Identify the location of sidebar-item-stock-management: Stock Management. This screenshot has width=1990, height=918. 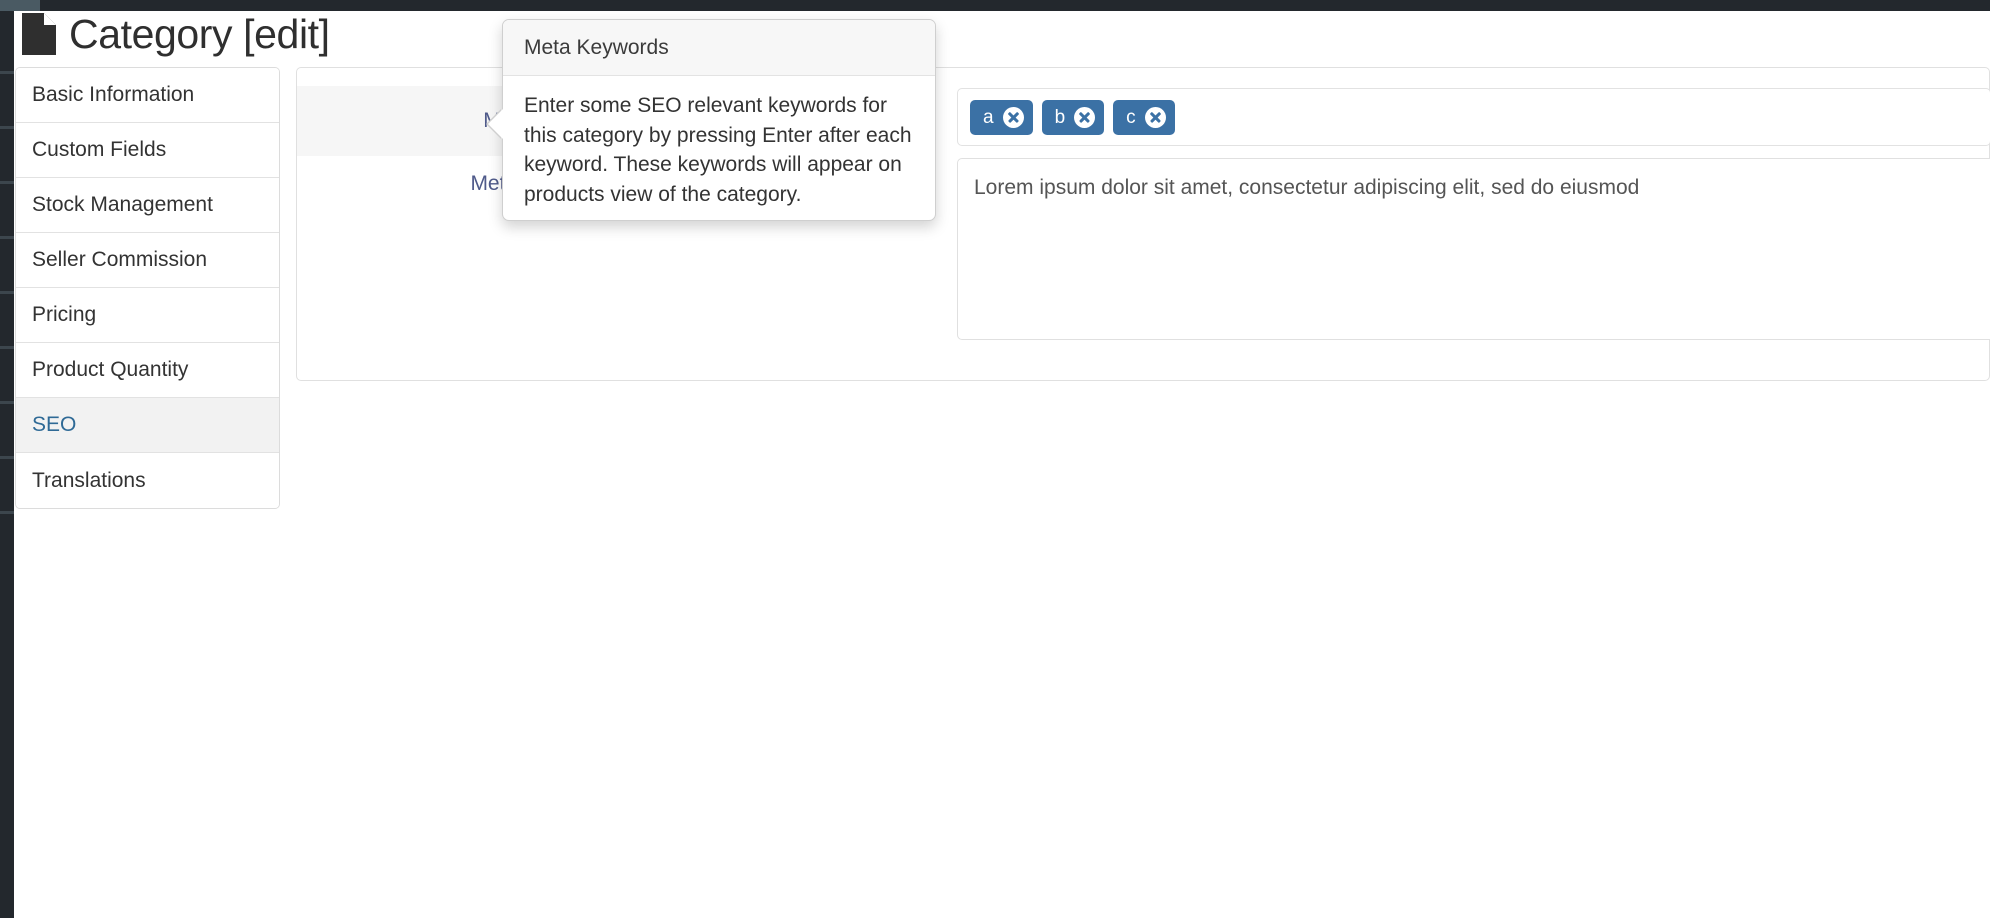
(147, 205).